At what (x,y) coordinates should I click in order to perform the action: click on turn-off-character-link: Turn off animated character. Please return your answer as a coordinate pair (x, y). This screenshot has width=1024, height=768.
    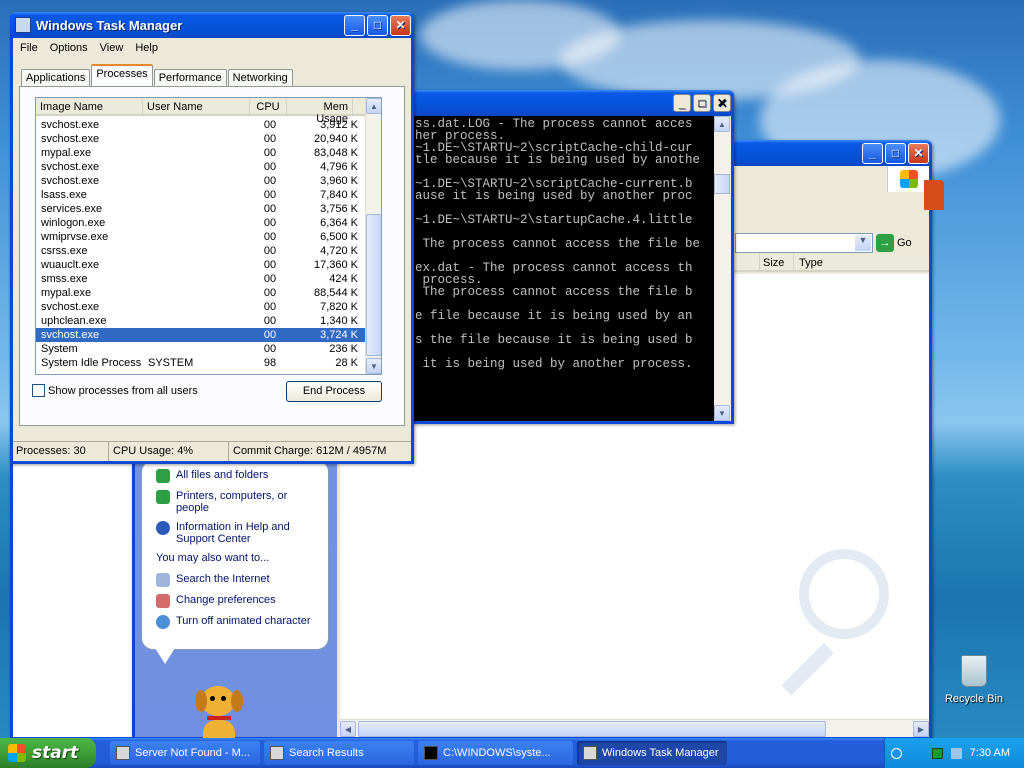
    Looking at the image, I should click on (238, 622).